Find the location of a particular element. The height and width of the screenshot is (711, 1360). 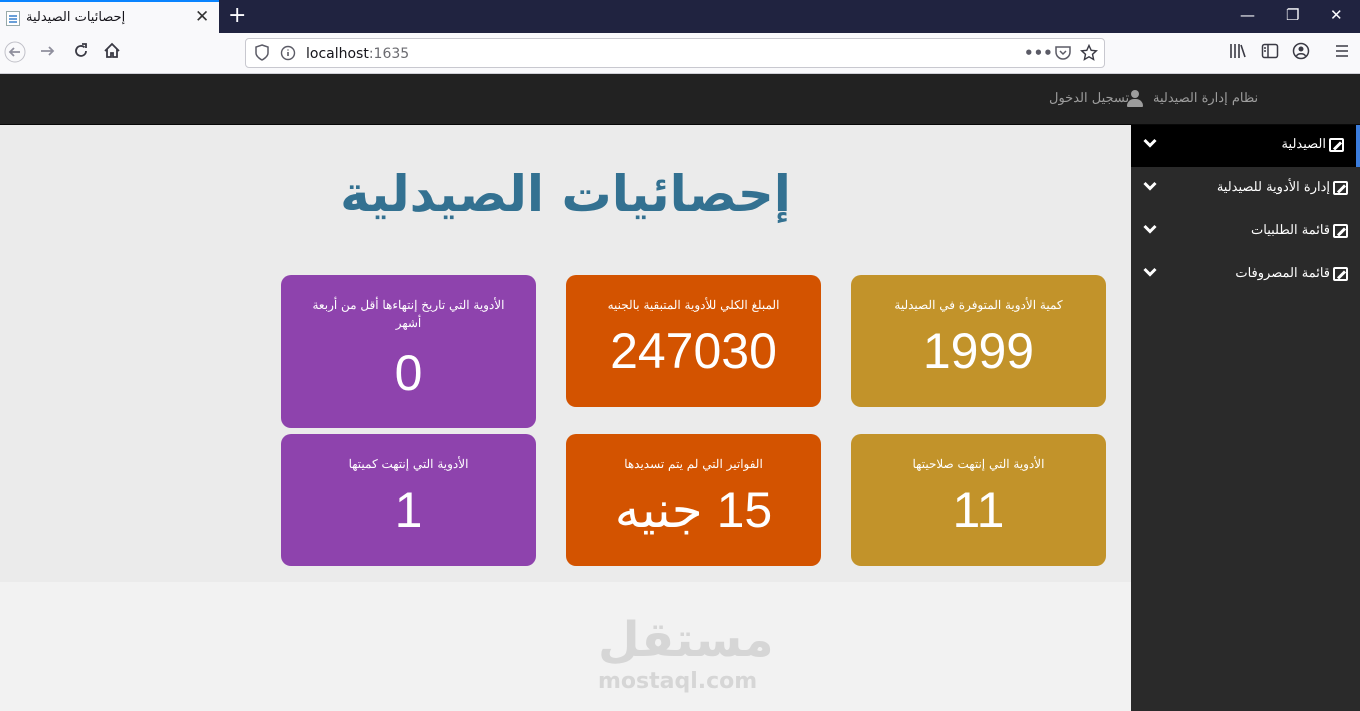

stat-card-value: 15 جنيه is located at coordinates (693, 510).